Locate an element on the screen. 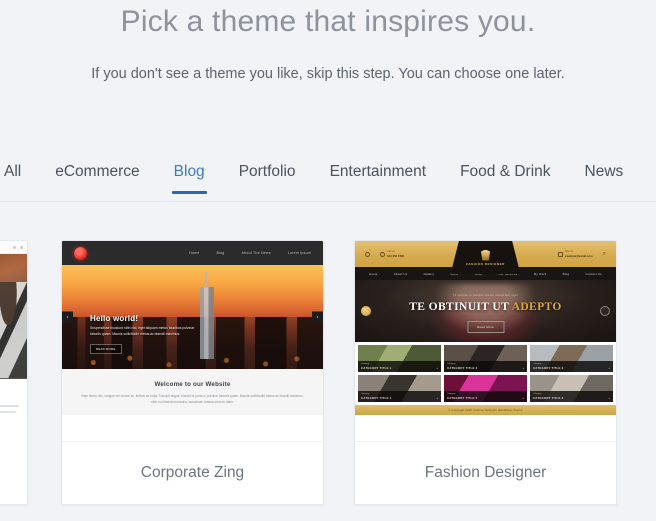  gallery-tile: Category CATEGORY TITLE 1 + is located at coordinates (399, 358).